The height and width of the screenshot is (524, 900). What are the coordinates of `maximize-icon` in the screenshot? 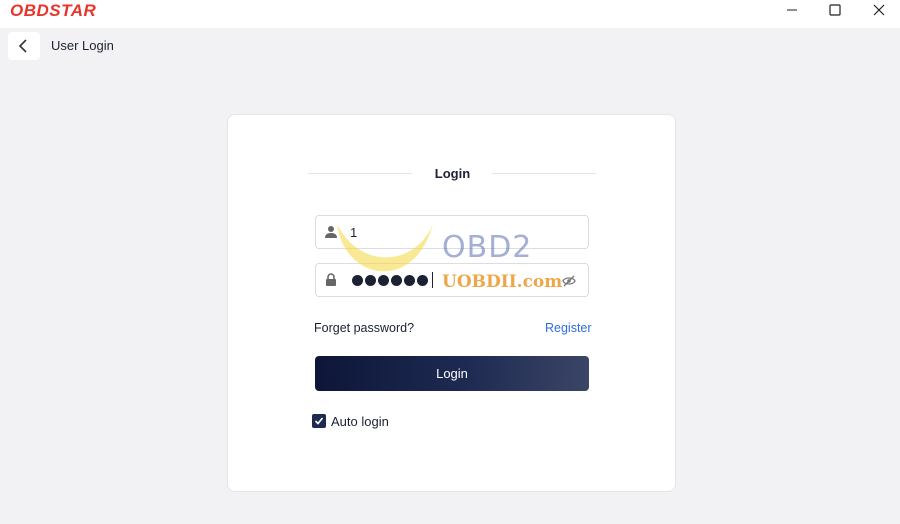 It's located at (835, 10).